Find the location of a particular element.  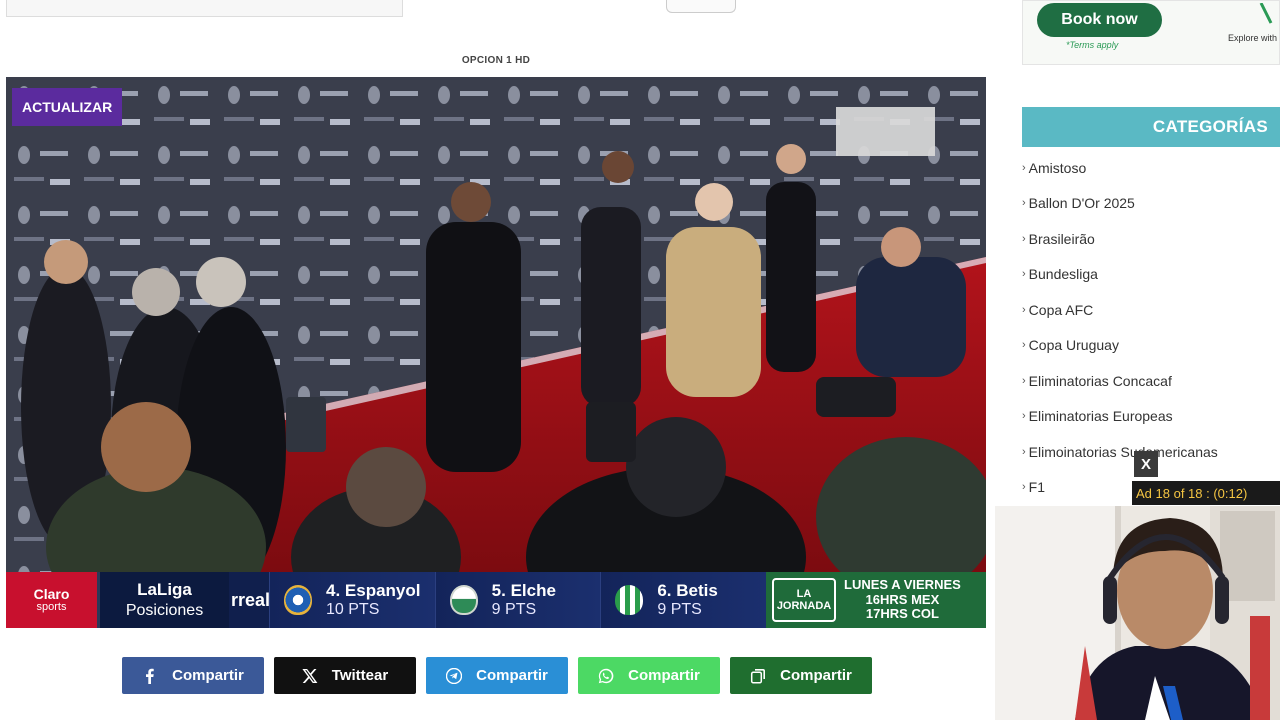

category-label: Copa AFC is located at coordinates (1061, 309).